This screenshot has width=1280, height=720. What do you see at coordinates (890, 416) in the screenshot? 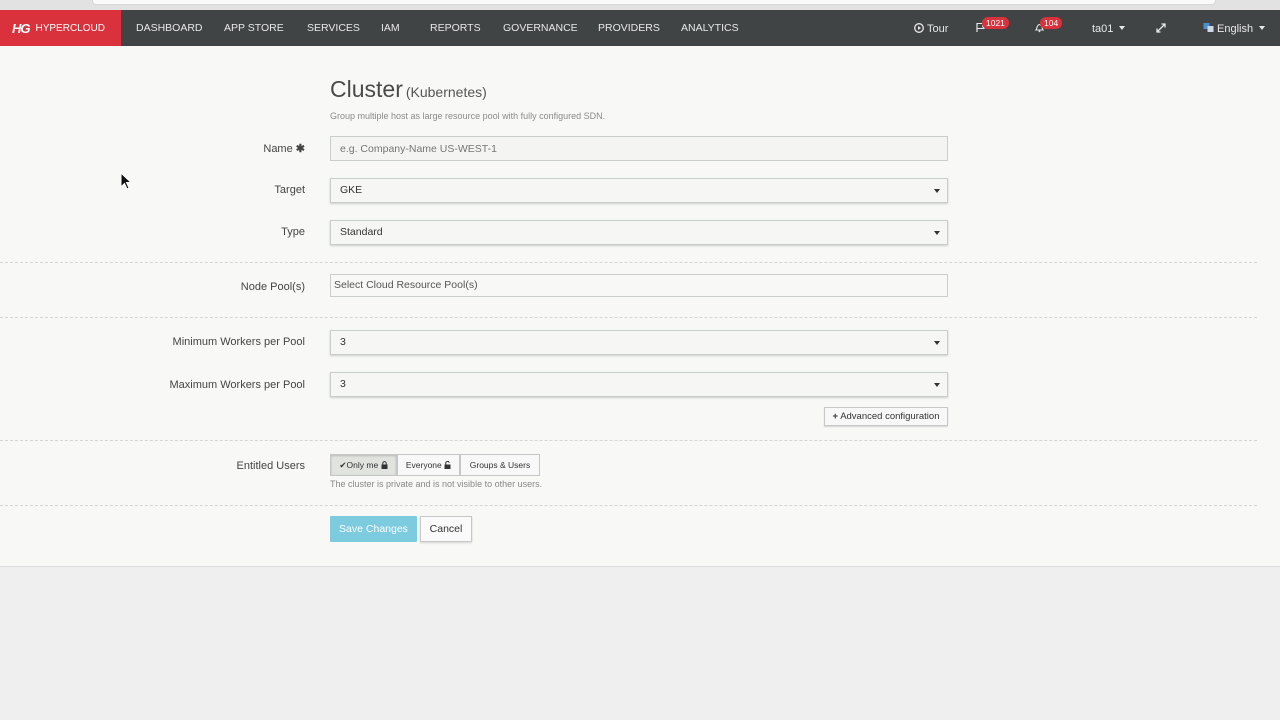
I see `advanced-configuration-label: Advanced configuration` at bounding box center [890, 416].